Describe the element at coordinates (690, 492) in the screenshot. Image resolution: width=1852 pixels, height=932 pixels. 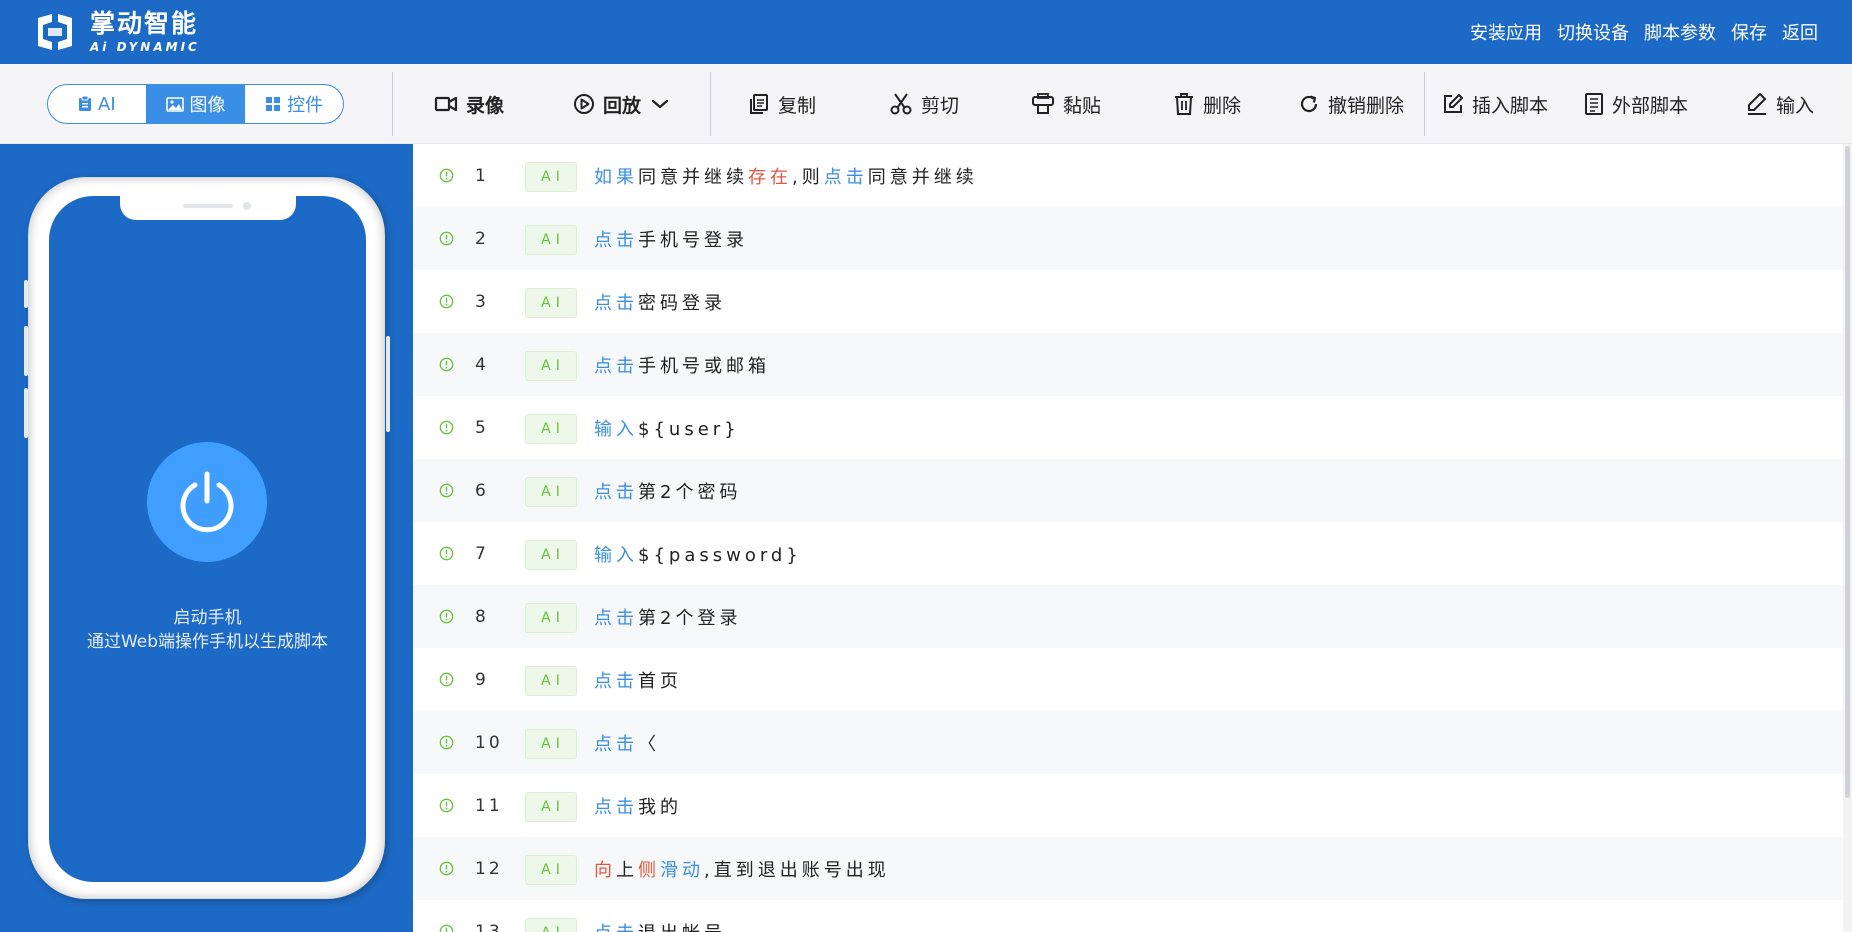
I see `command-text: 第2个密码` at that location.